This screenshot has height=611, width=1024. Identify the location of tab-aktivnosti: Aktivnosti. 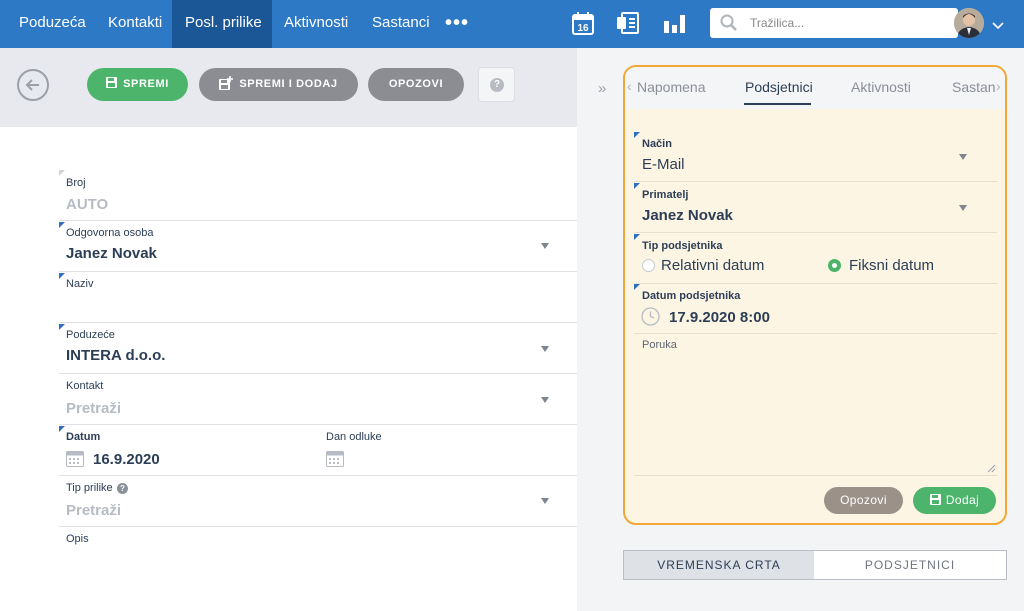
(881, 87).